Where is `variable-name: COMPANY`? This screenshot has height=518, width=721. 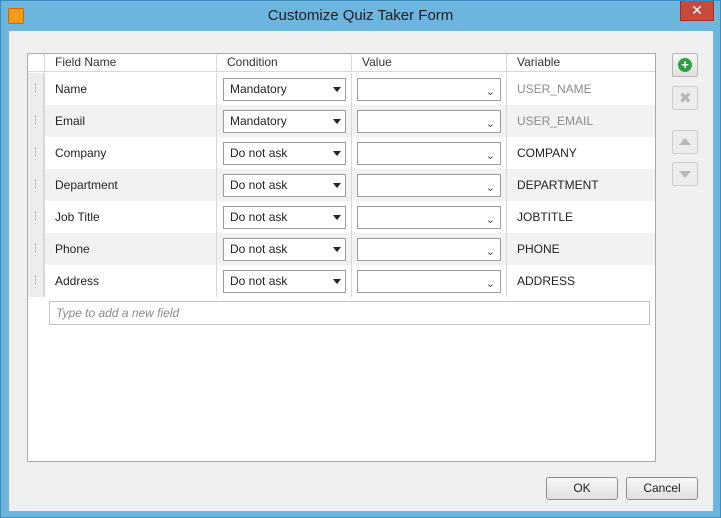 variable-name: COMPANY is located at coordinates (547, 153).